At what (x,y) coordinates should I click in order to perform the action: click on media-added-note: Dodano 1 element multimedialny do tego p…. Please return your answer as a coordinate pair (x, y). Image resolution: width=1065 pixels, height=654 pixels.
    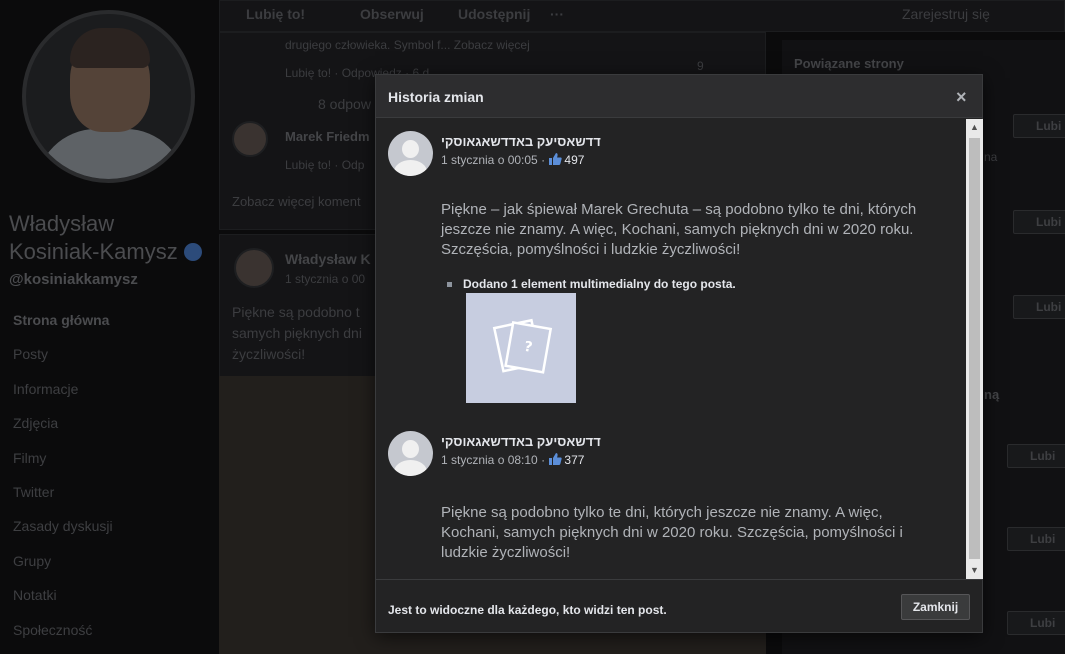
    Looking at the image, I should click on (591, 284).